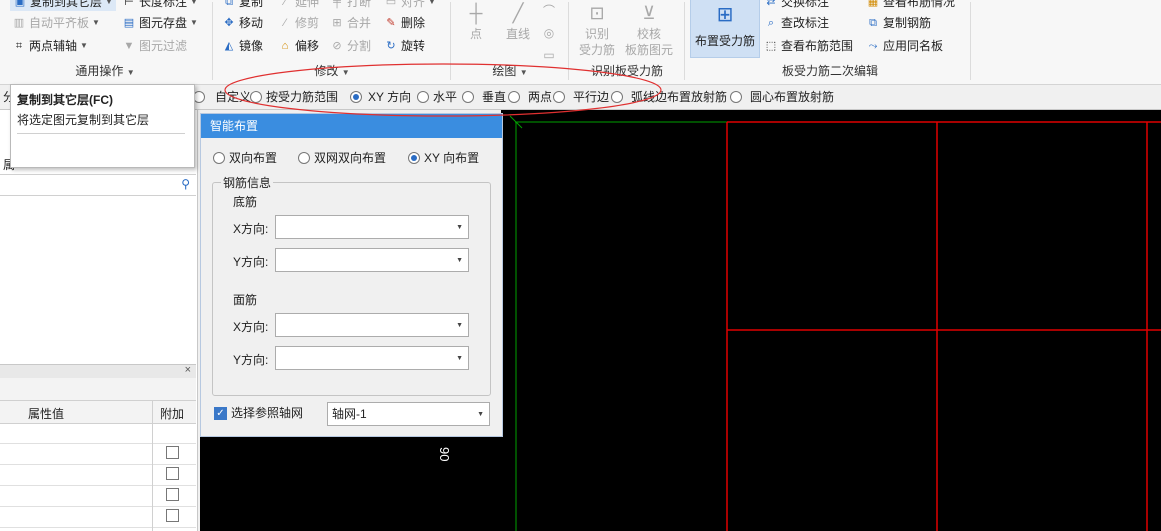 This screenshot has width=1161, height=531. Describe the element at coordinates (19, 23) in the screenshot. I see `flush-icon: ▥` at that location.